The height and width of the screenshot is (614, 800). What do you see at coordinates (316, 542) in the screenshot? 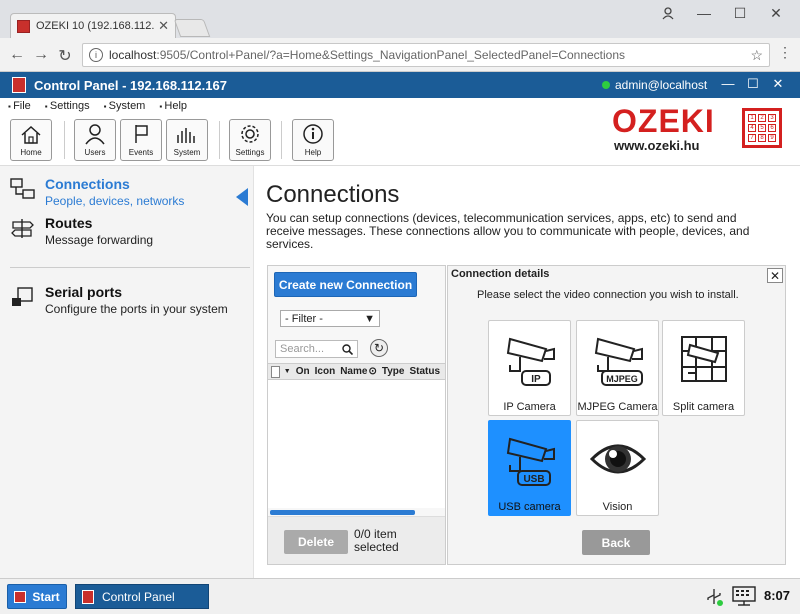
I see `delete-button: Delete` at bounding box center [316, 542].